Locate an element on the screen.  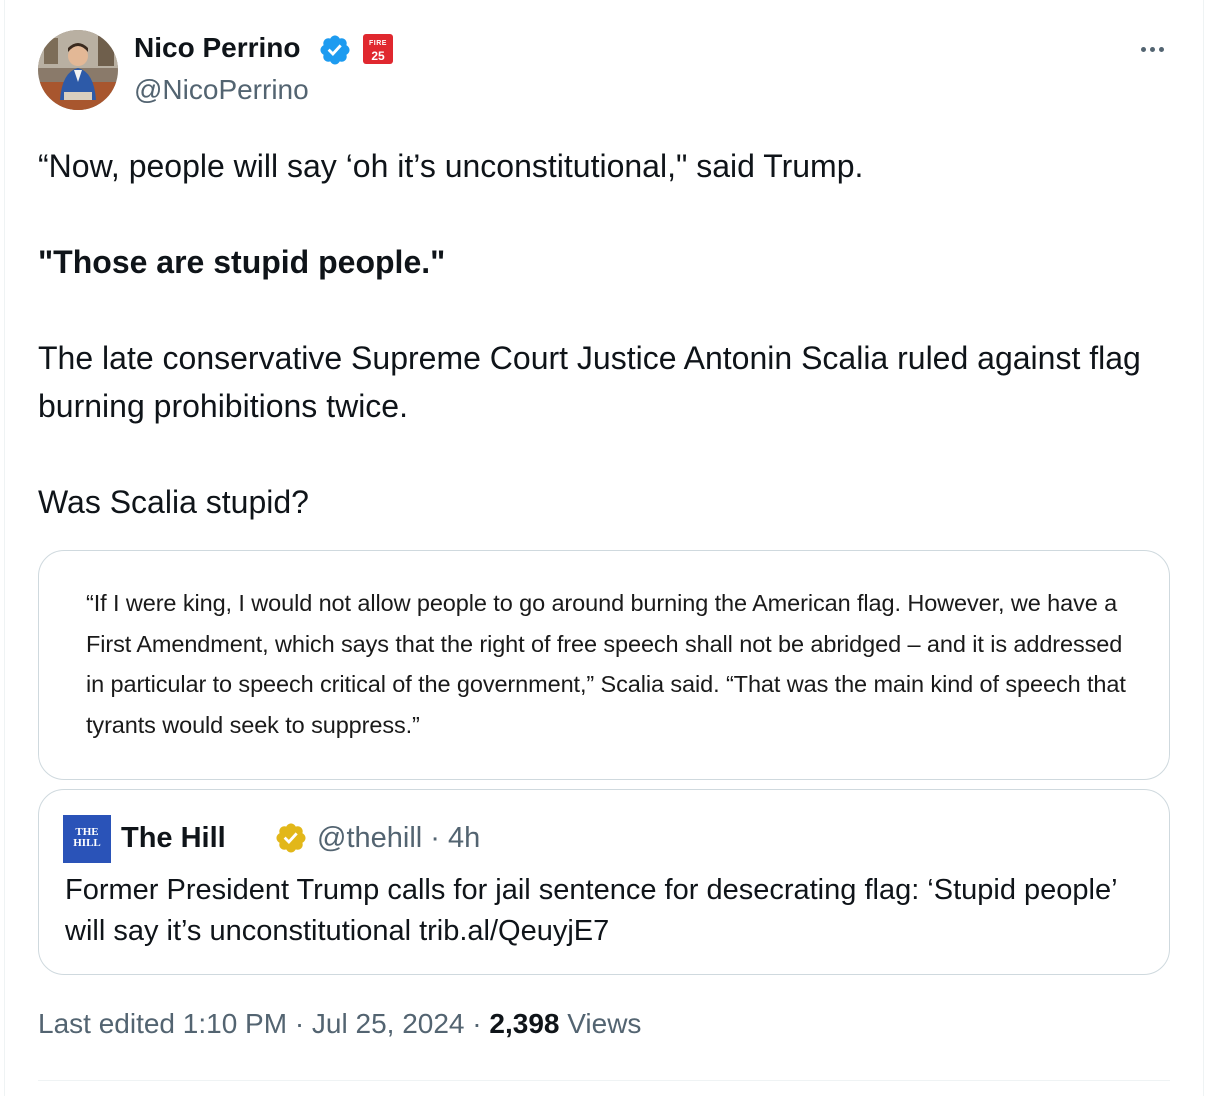
gold-verified-badge-icon is located at coordinates (291, 838).